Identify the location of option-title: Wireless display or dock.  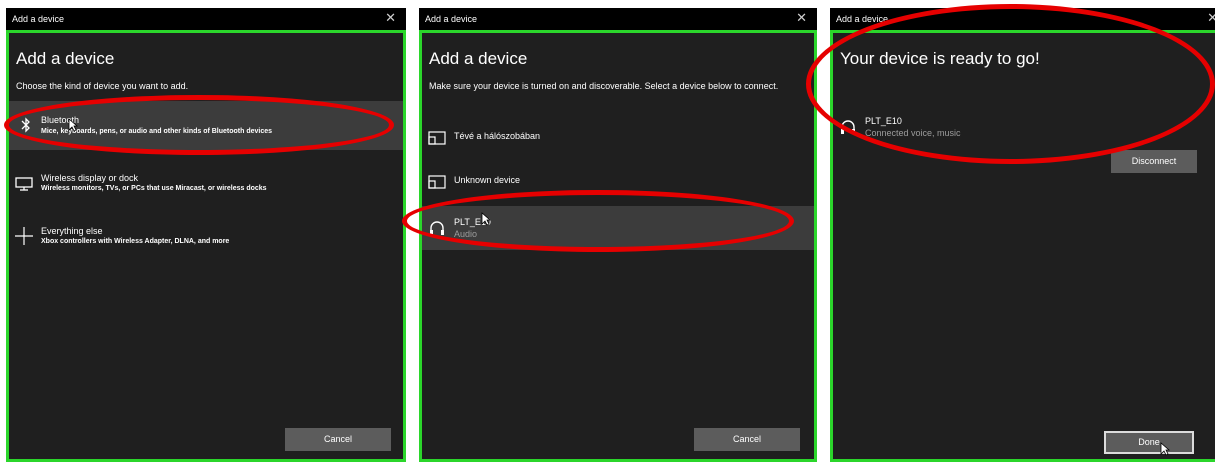
(90, 178).